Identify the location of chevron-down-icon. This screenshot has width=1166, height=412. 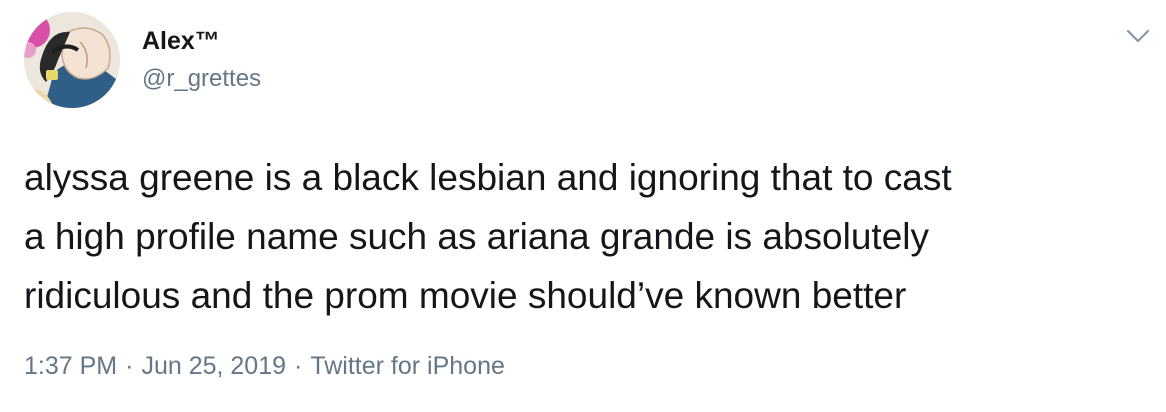
(1138, 36).